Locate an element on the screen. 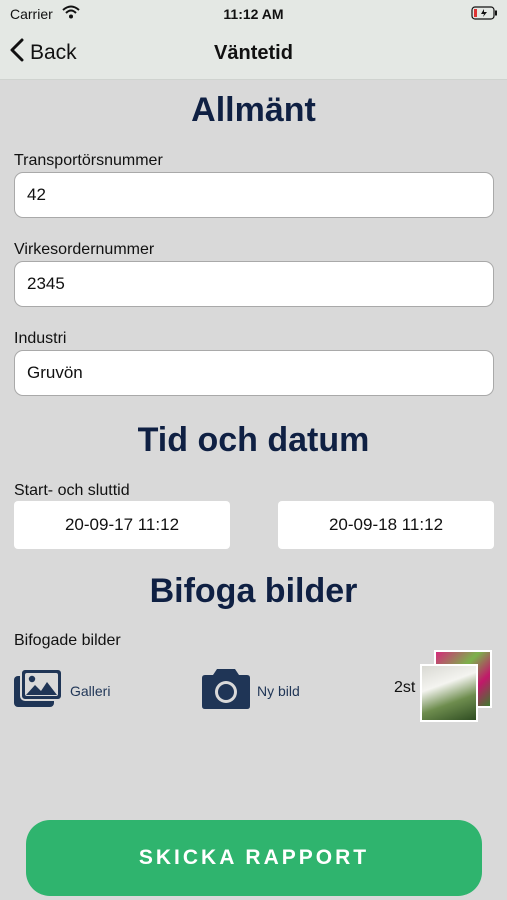 The height and width of the screenshot is (900, 507). photo-thumbnails is located at coordinates (458, 688).